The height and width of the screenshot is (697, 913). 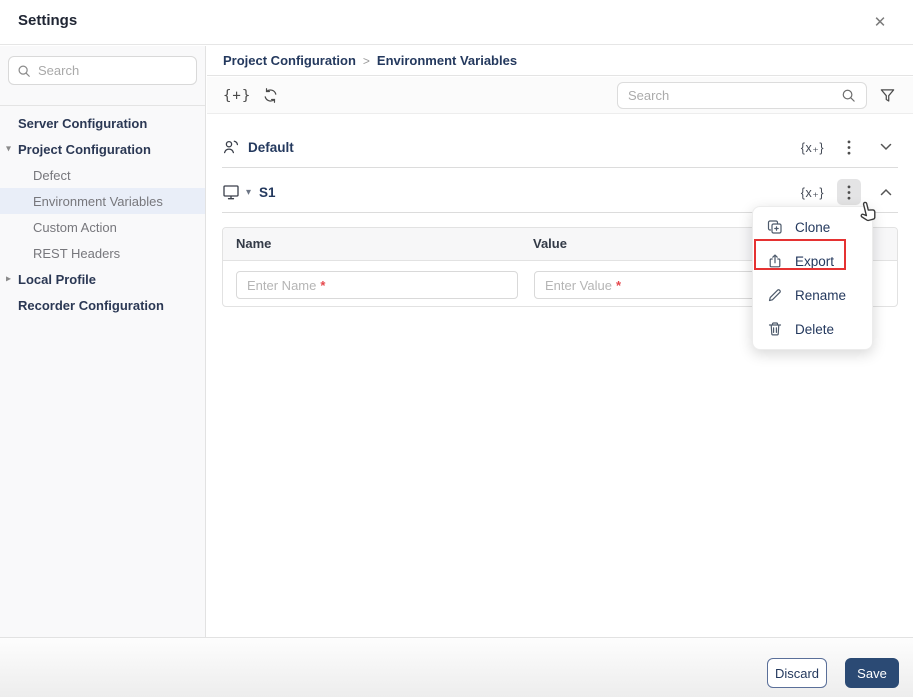 What do you see at coordinates (456, 667) in the screenshot?
I see `footer: Discard Save` at bounding box center [456, 667].